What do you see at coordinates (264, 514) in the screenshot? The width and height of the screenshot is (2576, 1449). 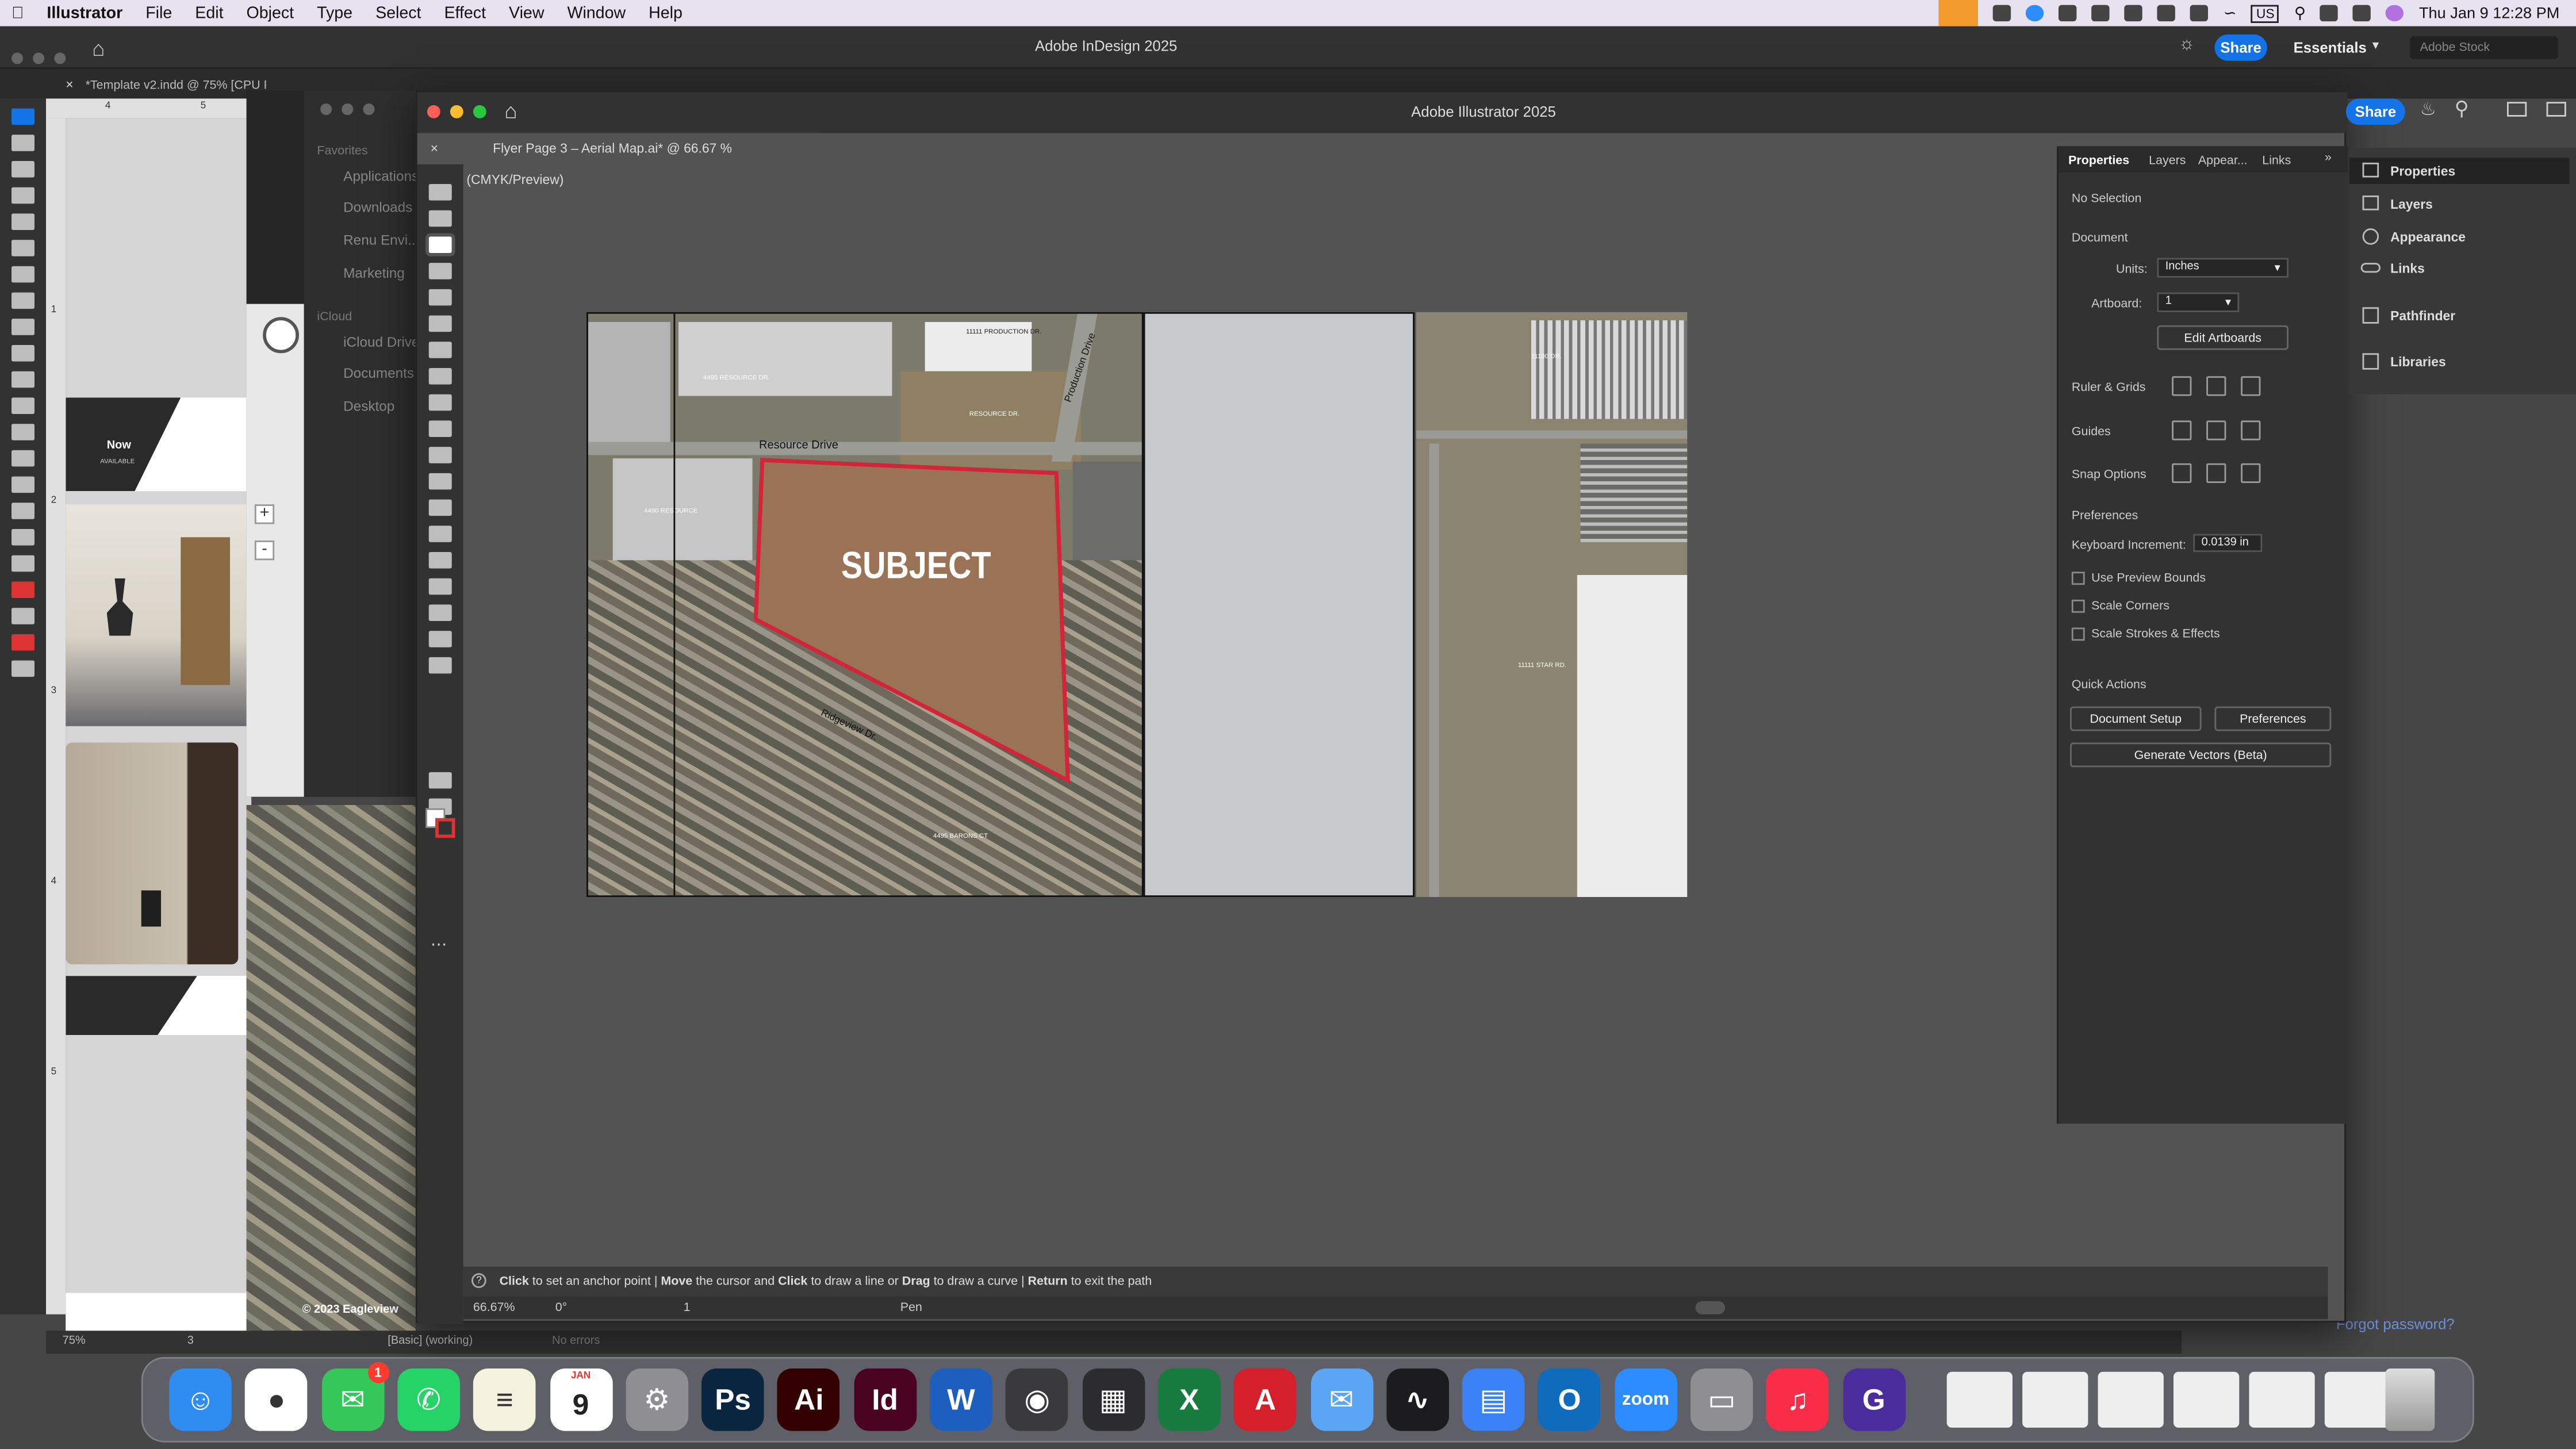 I see `zoom-in-icon: +` at bounding box center [264, 514].